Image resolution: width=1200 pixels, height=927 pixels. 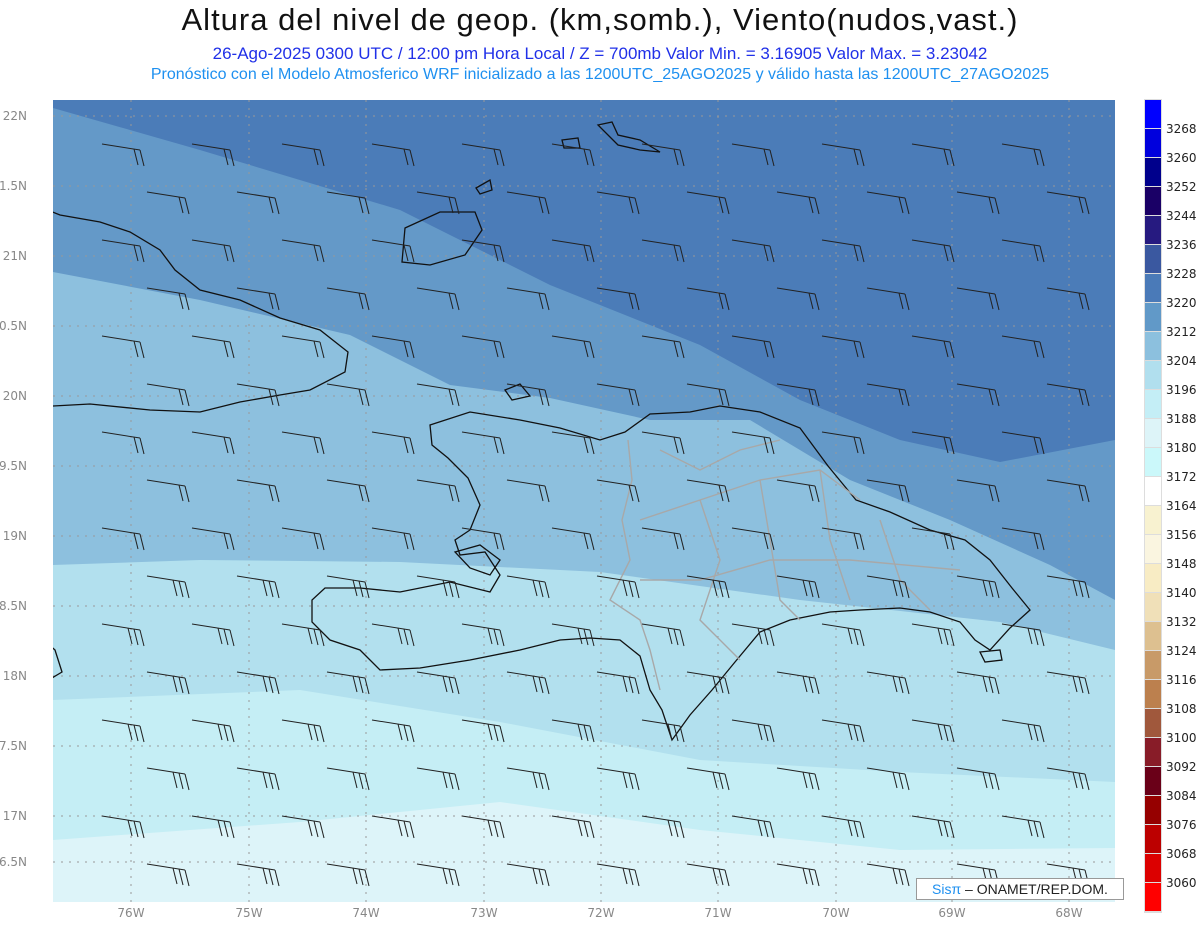 I want to click on lat-label: 8.5N, so click(x=13, y=606).